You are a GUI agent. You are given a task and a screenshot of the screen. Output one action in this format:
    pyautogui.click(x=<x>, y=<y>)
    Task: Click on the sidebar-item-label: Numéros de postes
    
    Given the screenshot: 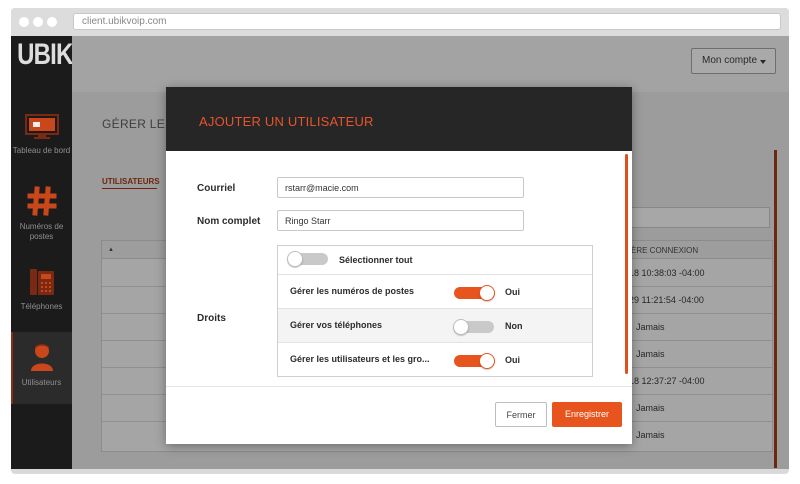 What is the action you would take?
    pyautogui.click(x=41, y=231)
    